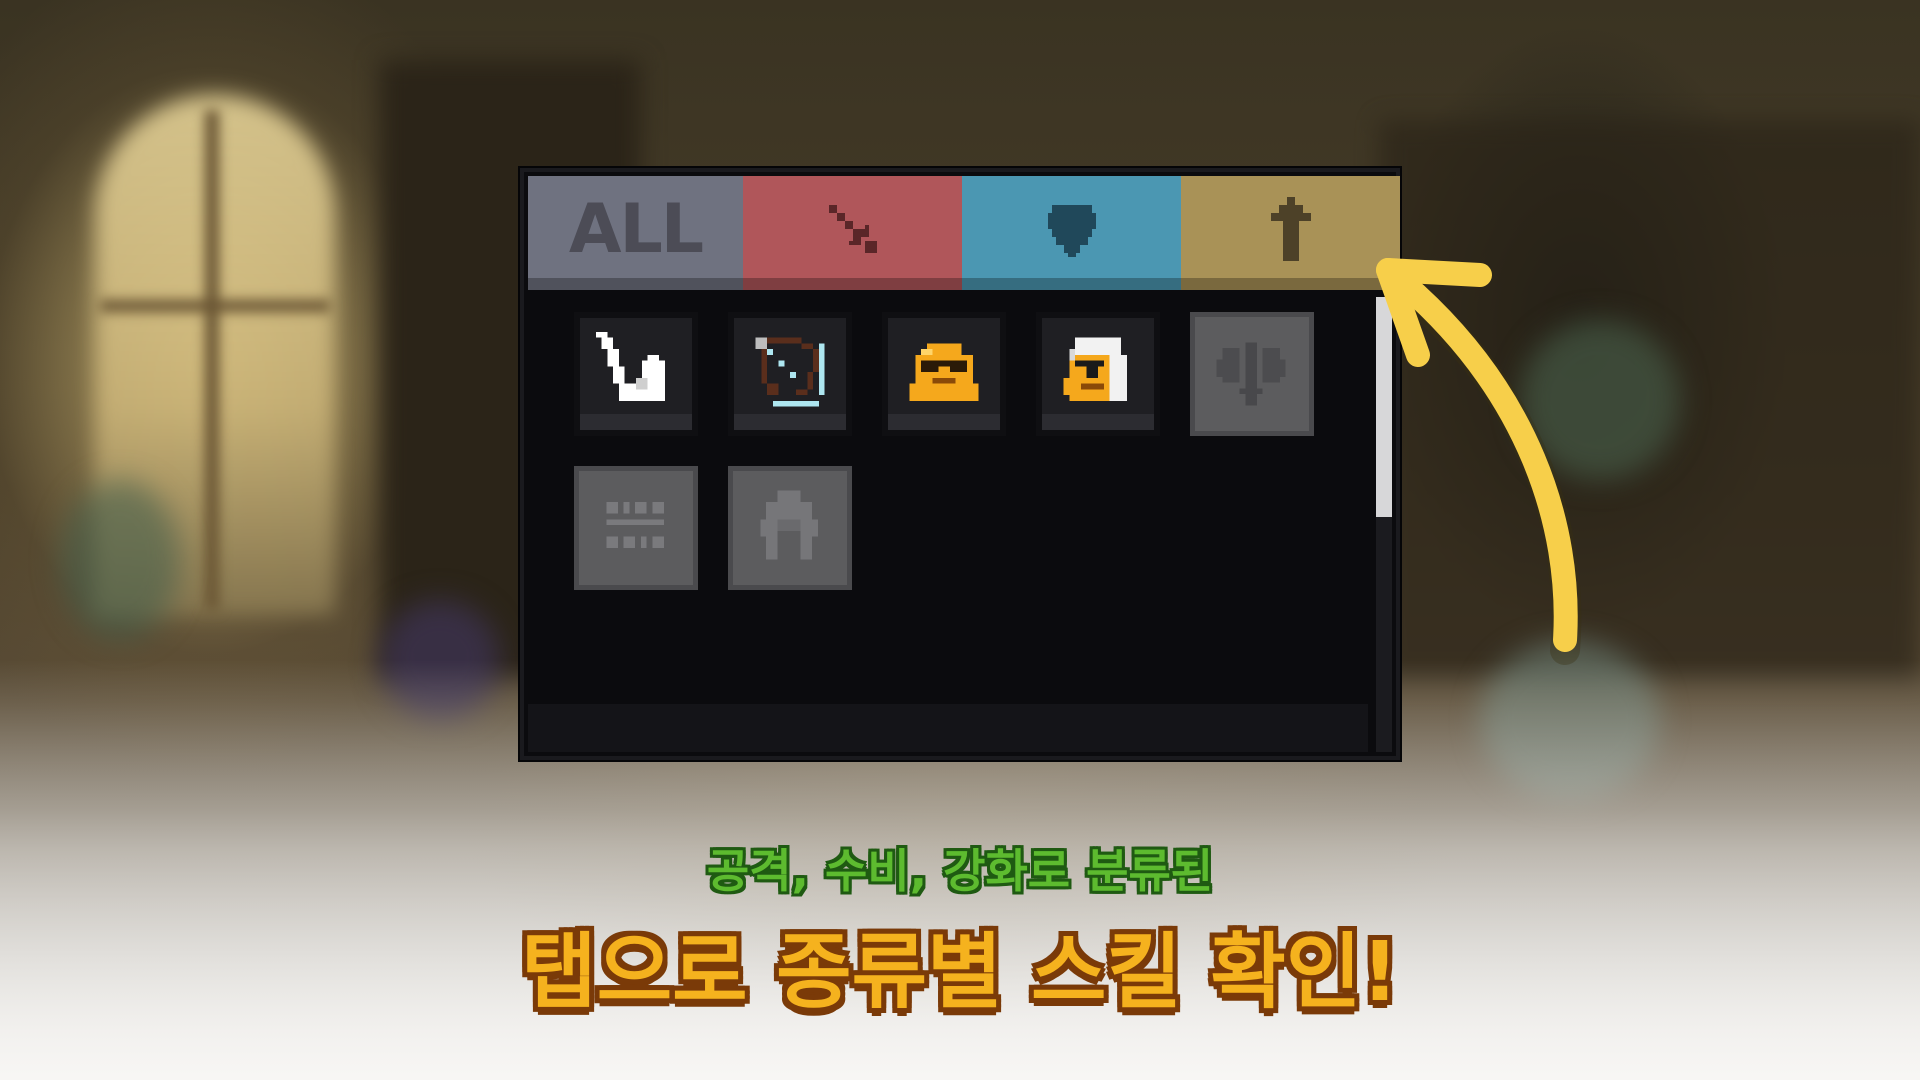  I want to click on potion-bottle, so click(120, 560).